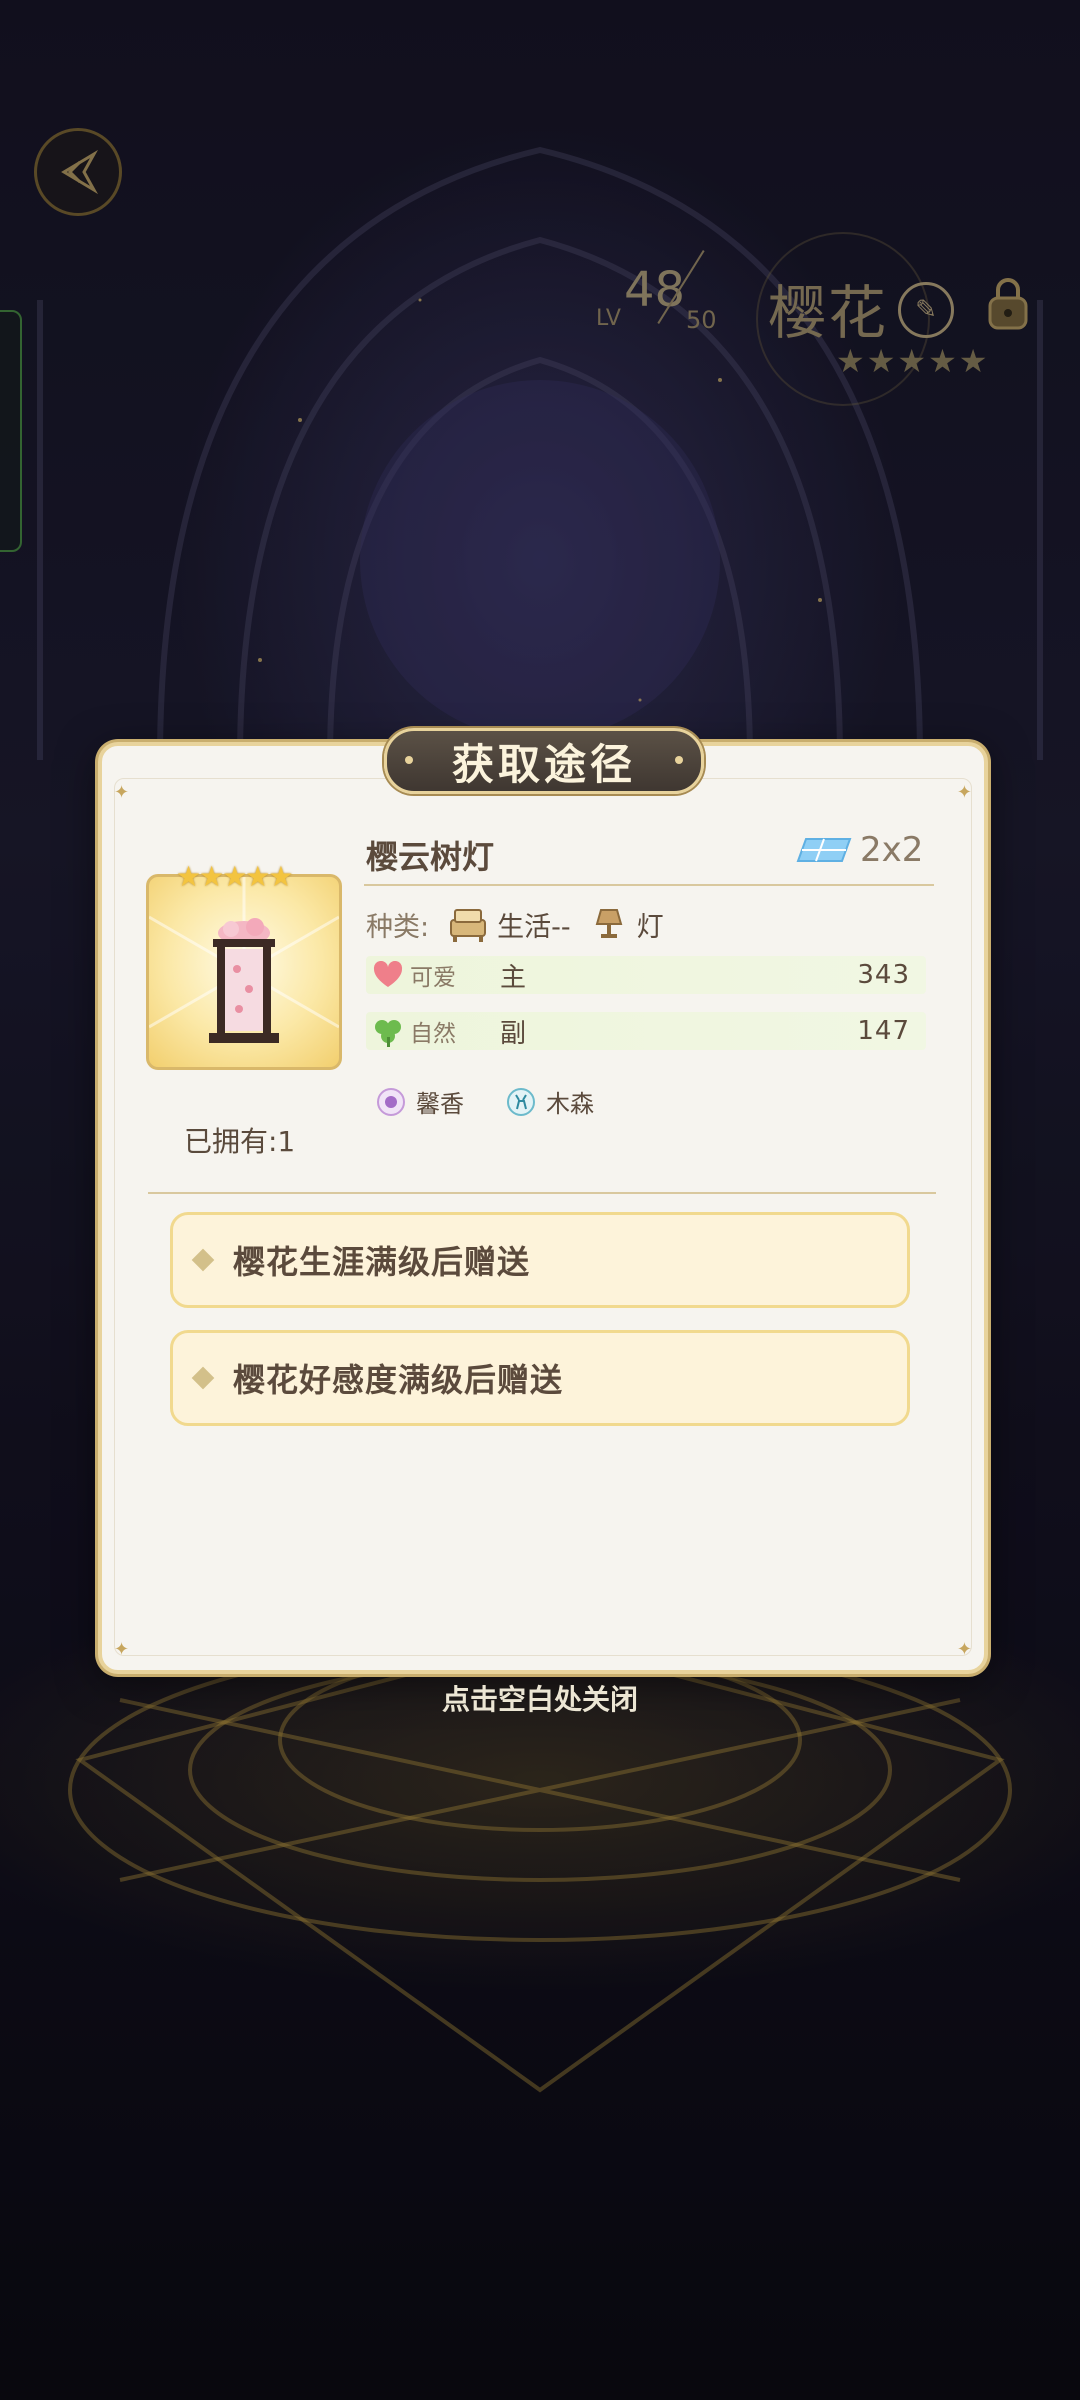 This screenshot has height=2400, width=1080. I want to click on stat-label: 自然, so click(433, 1034).